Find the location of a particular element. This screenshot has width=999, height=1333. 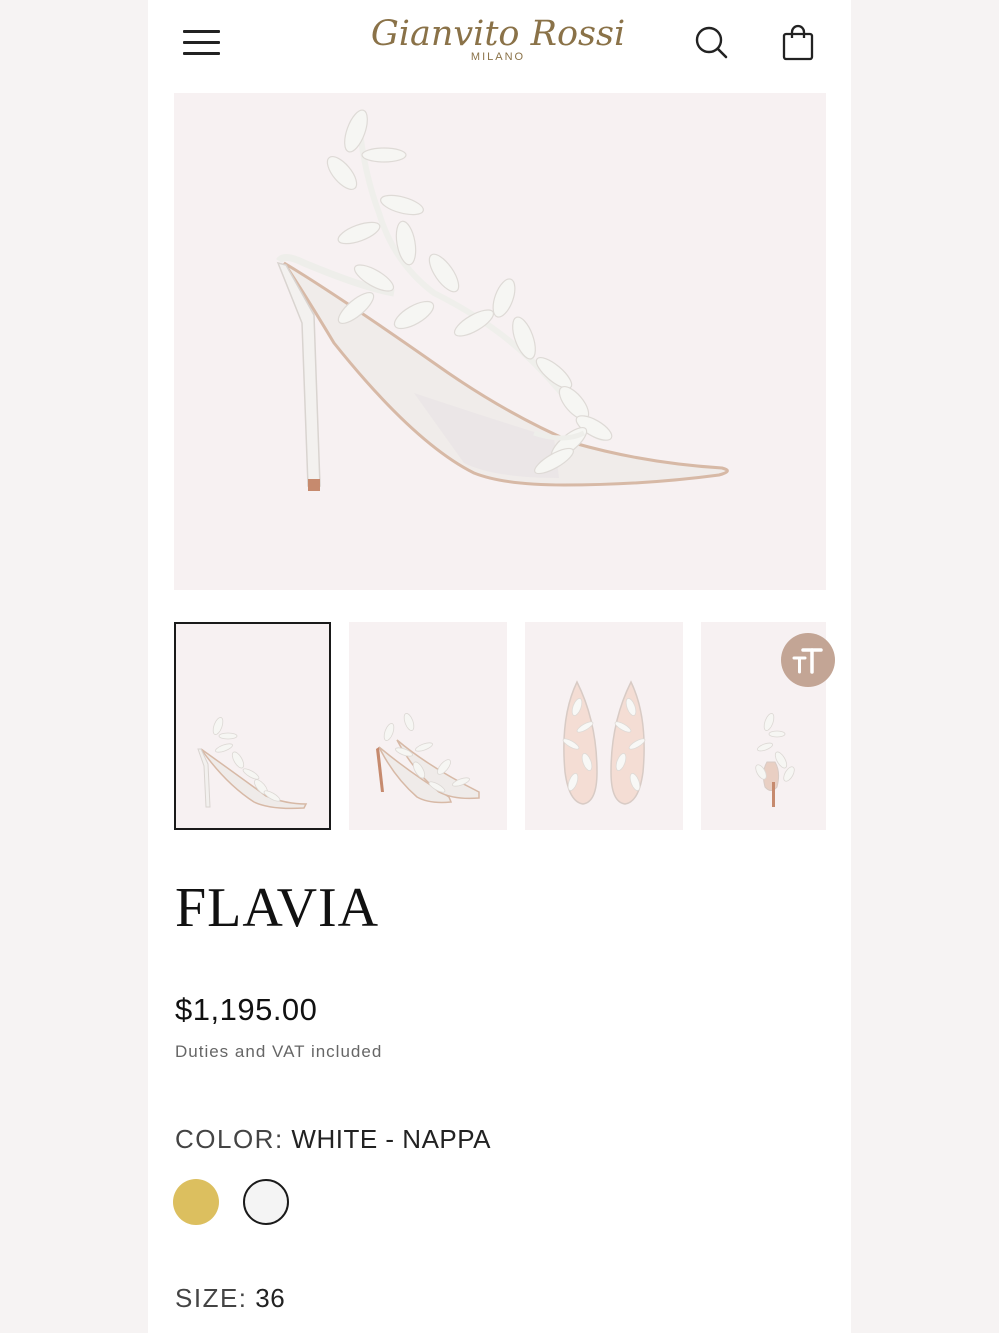

thumbnail-side-view is located at coordinates (252, 763).